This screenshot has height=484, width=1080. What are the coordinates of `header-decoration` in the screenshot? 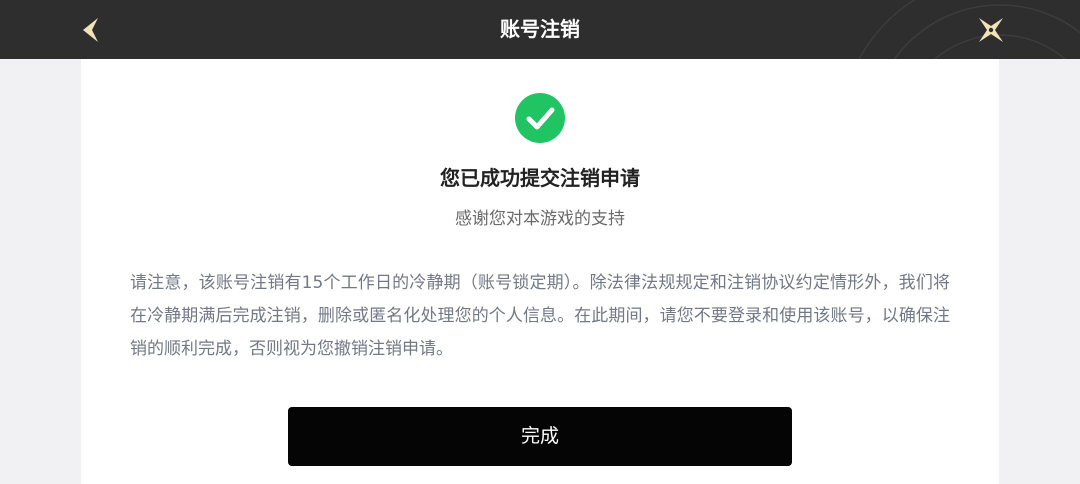 It's located at (969, 29).